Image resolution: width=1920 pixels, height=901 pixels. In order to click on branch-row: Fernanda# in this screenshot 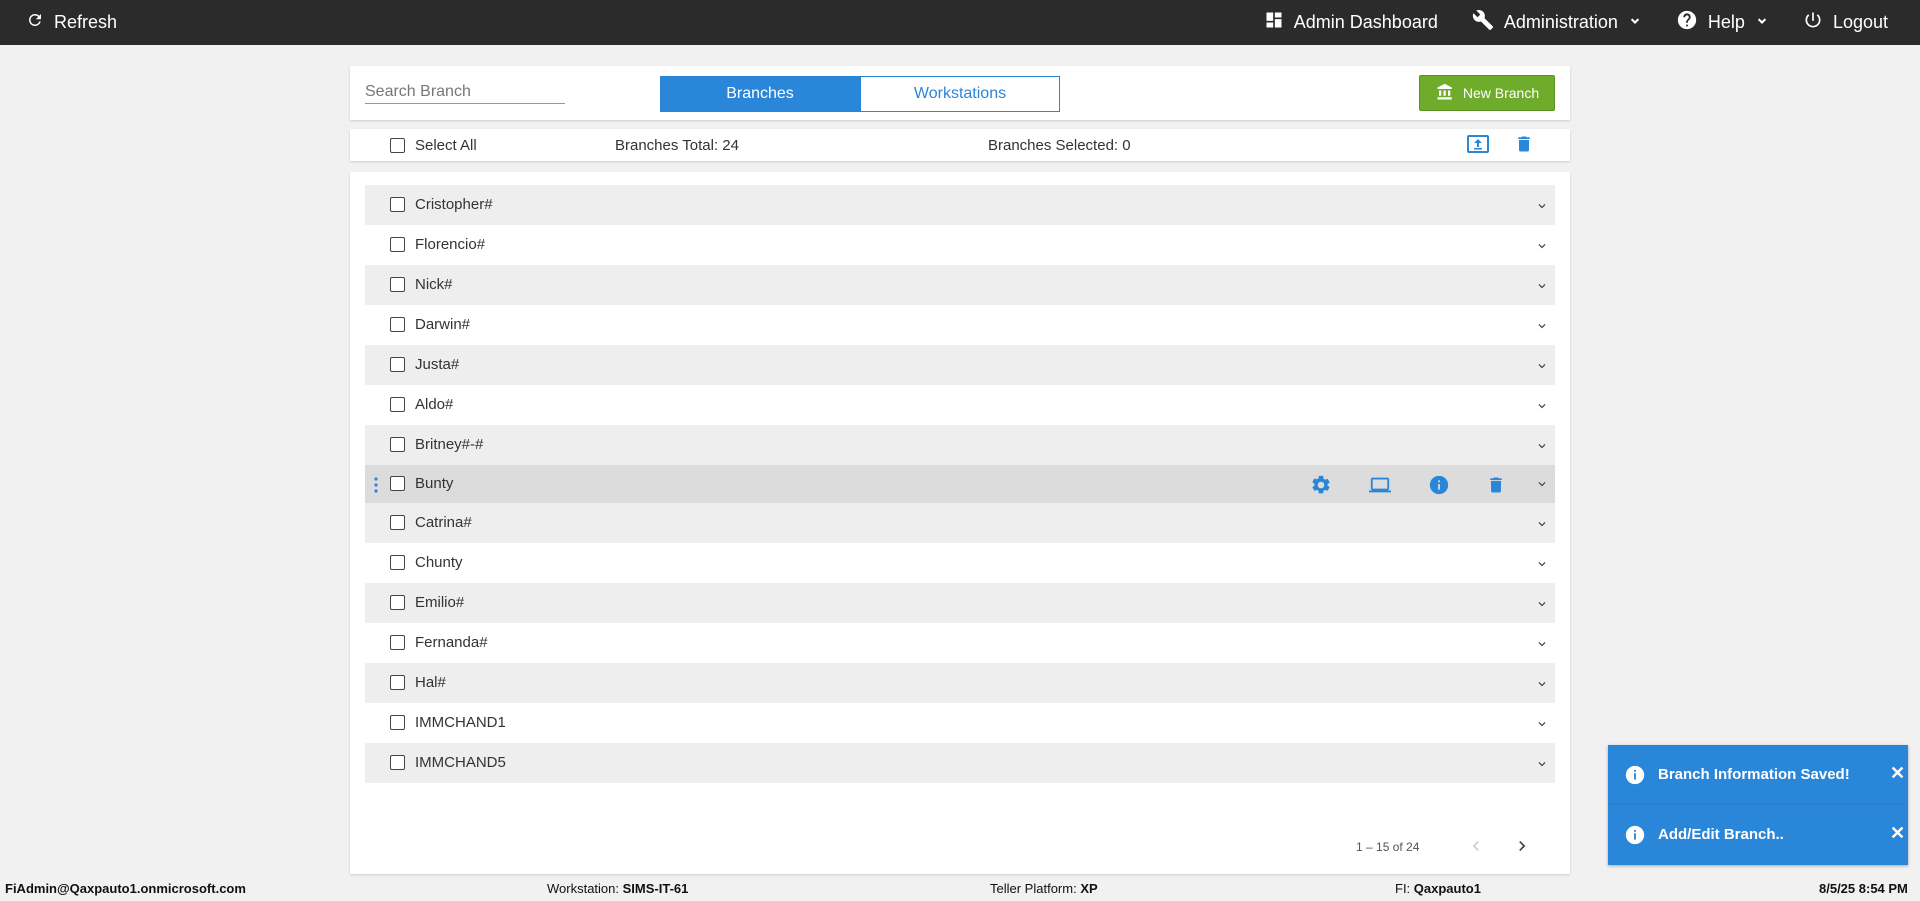, I will do `click(960, 643)`.